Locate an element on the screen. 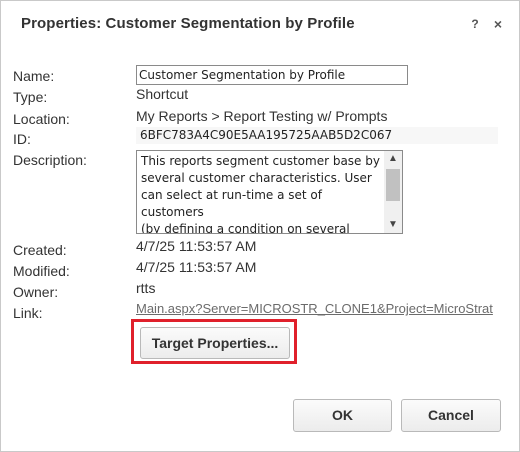 This screenshot has width=520, height=452. modified-value: 4/7/25 11:53:57 AM is located at coordinates (196, 267).